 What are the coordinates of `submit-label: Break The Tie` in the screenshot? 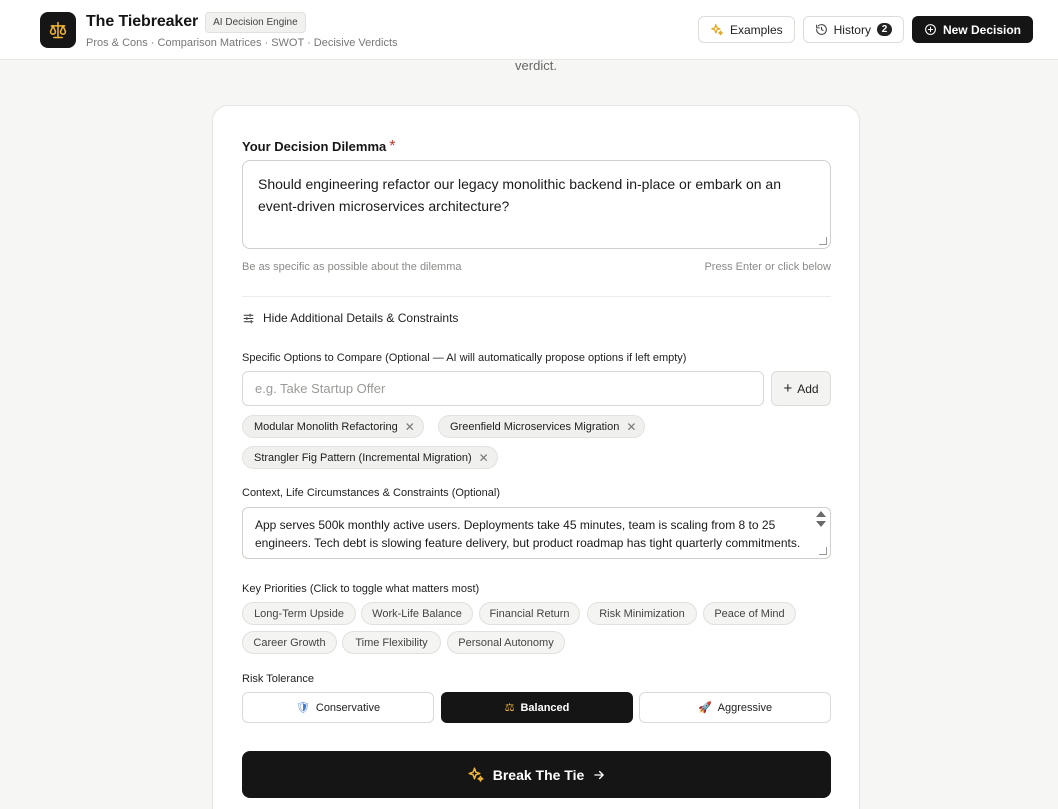 It's located at (538, 774).